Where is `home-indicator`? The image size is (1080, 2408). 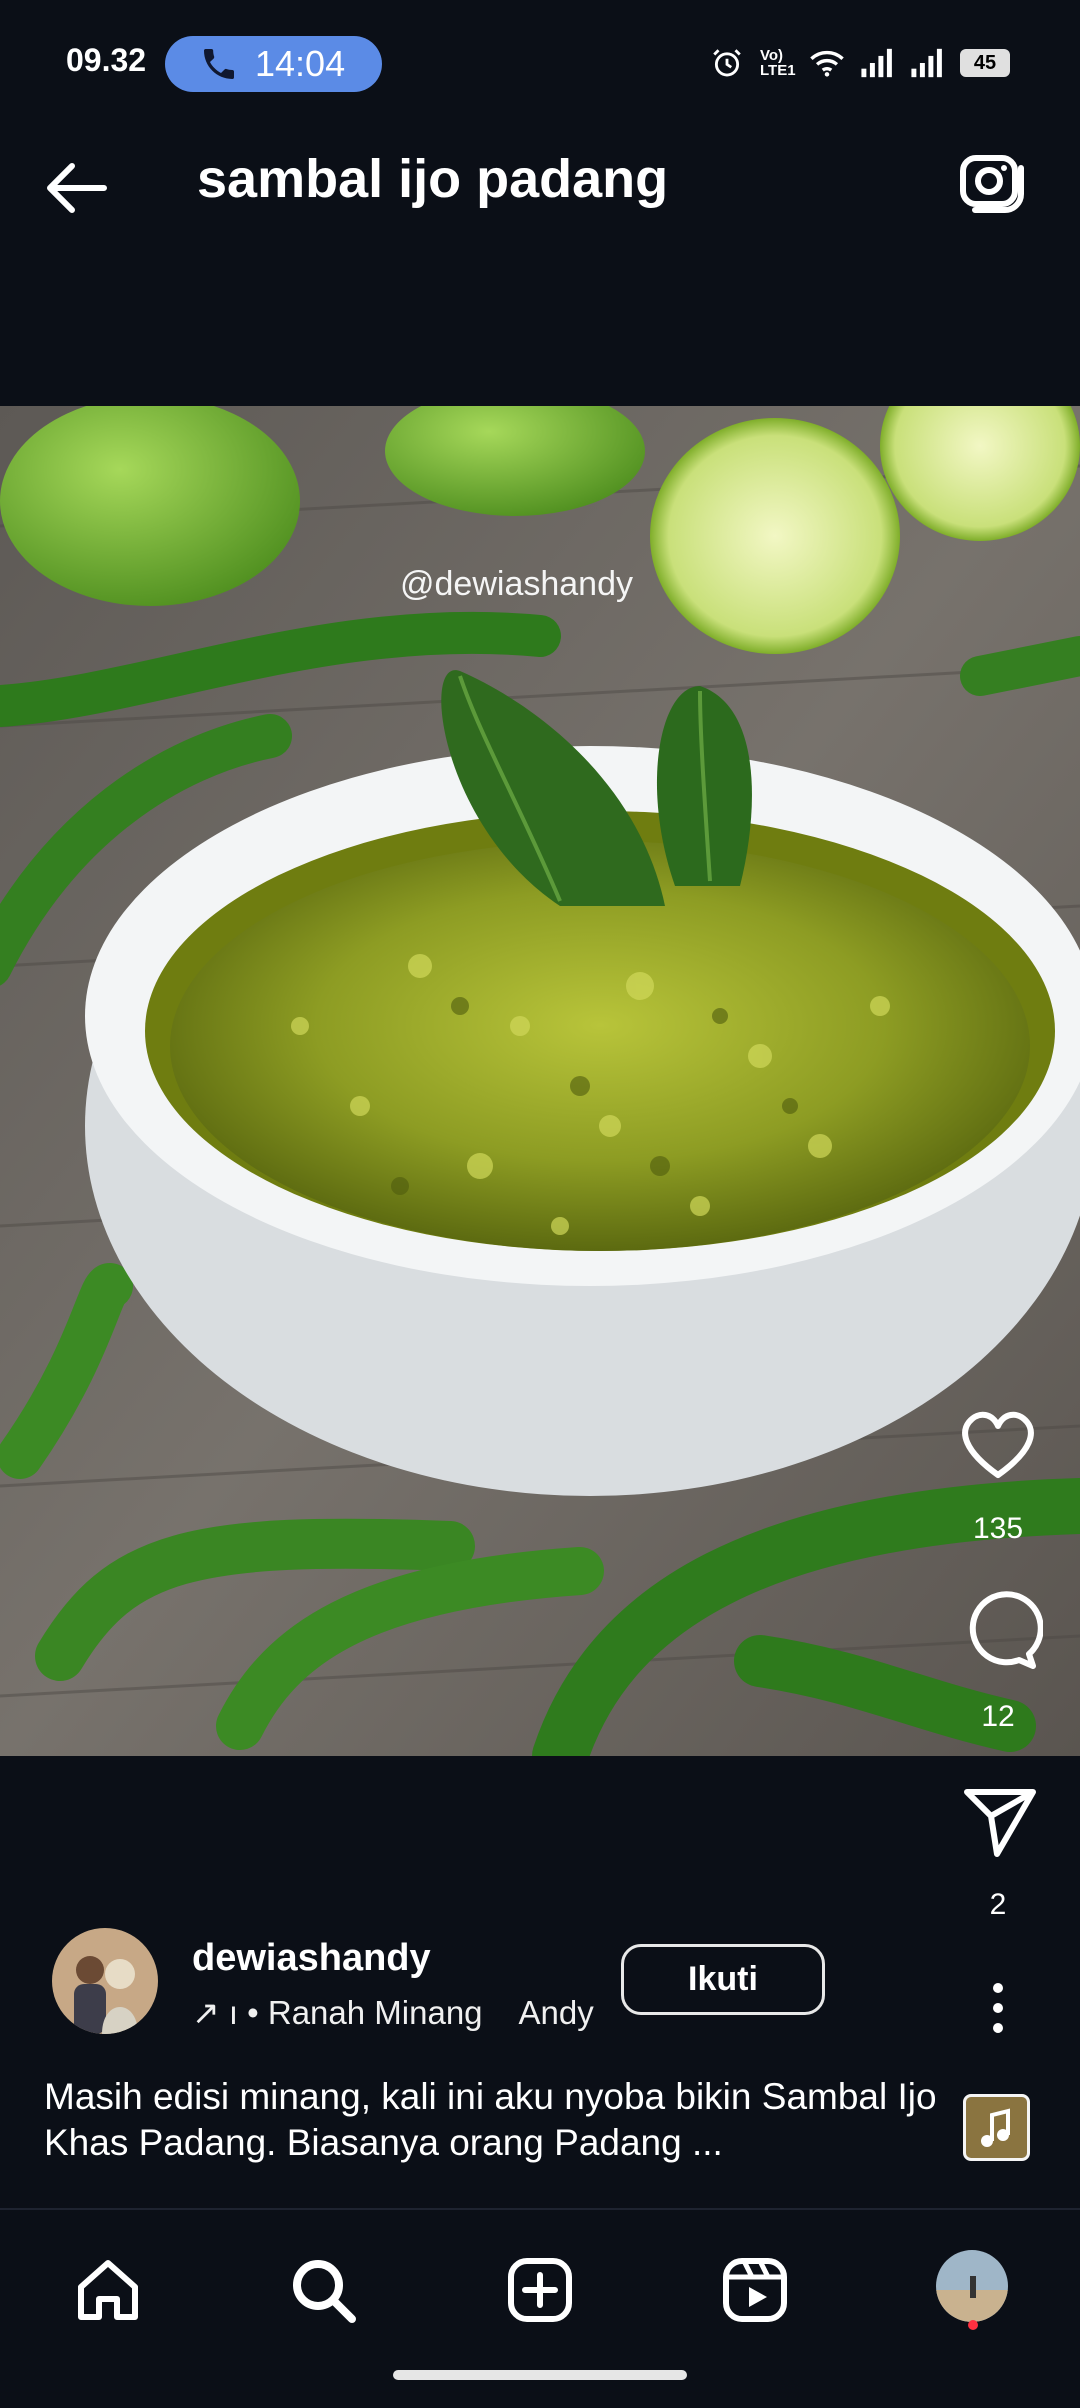 home-indicator is located at coordinates (540, 2375).